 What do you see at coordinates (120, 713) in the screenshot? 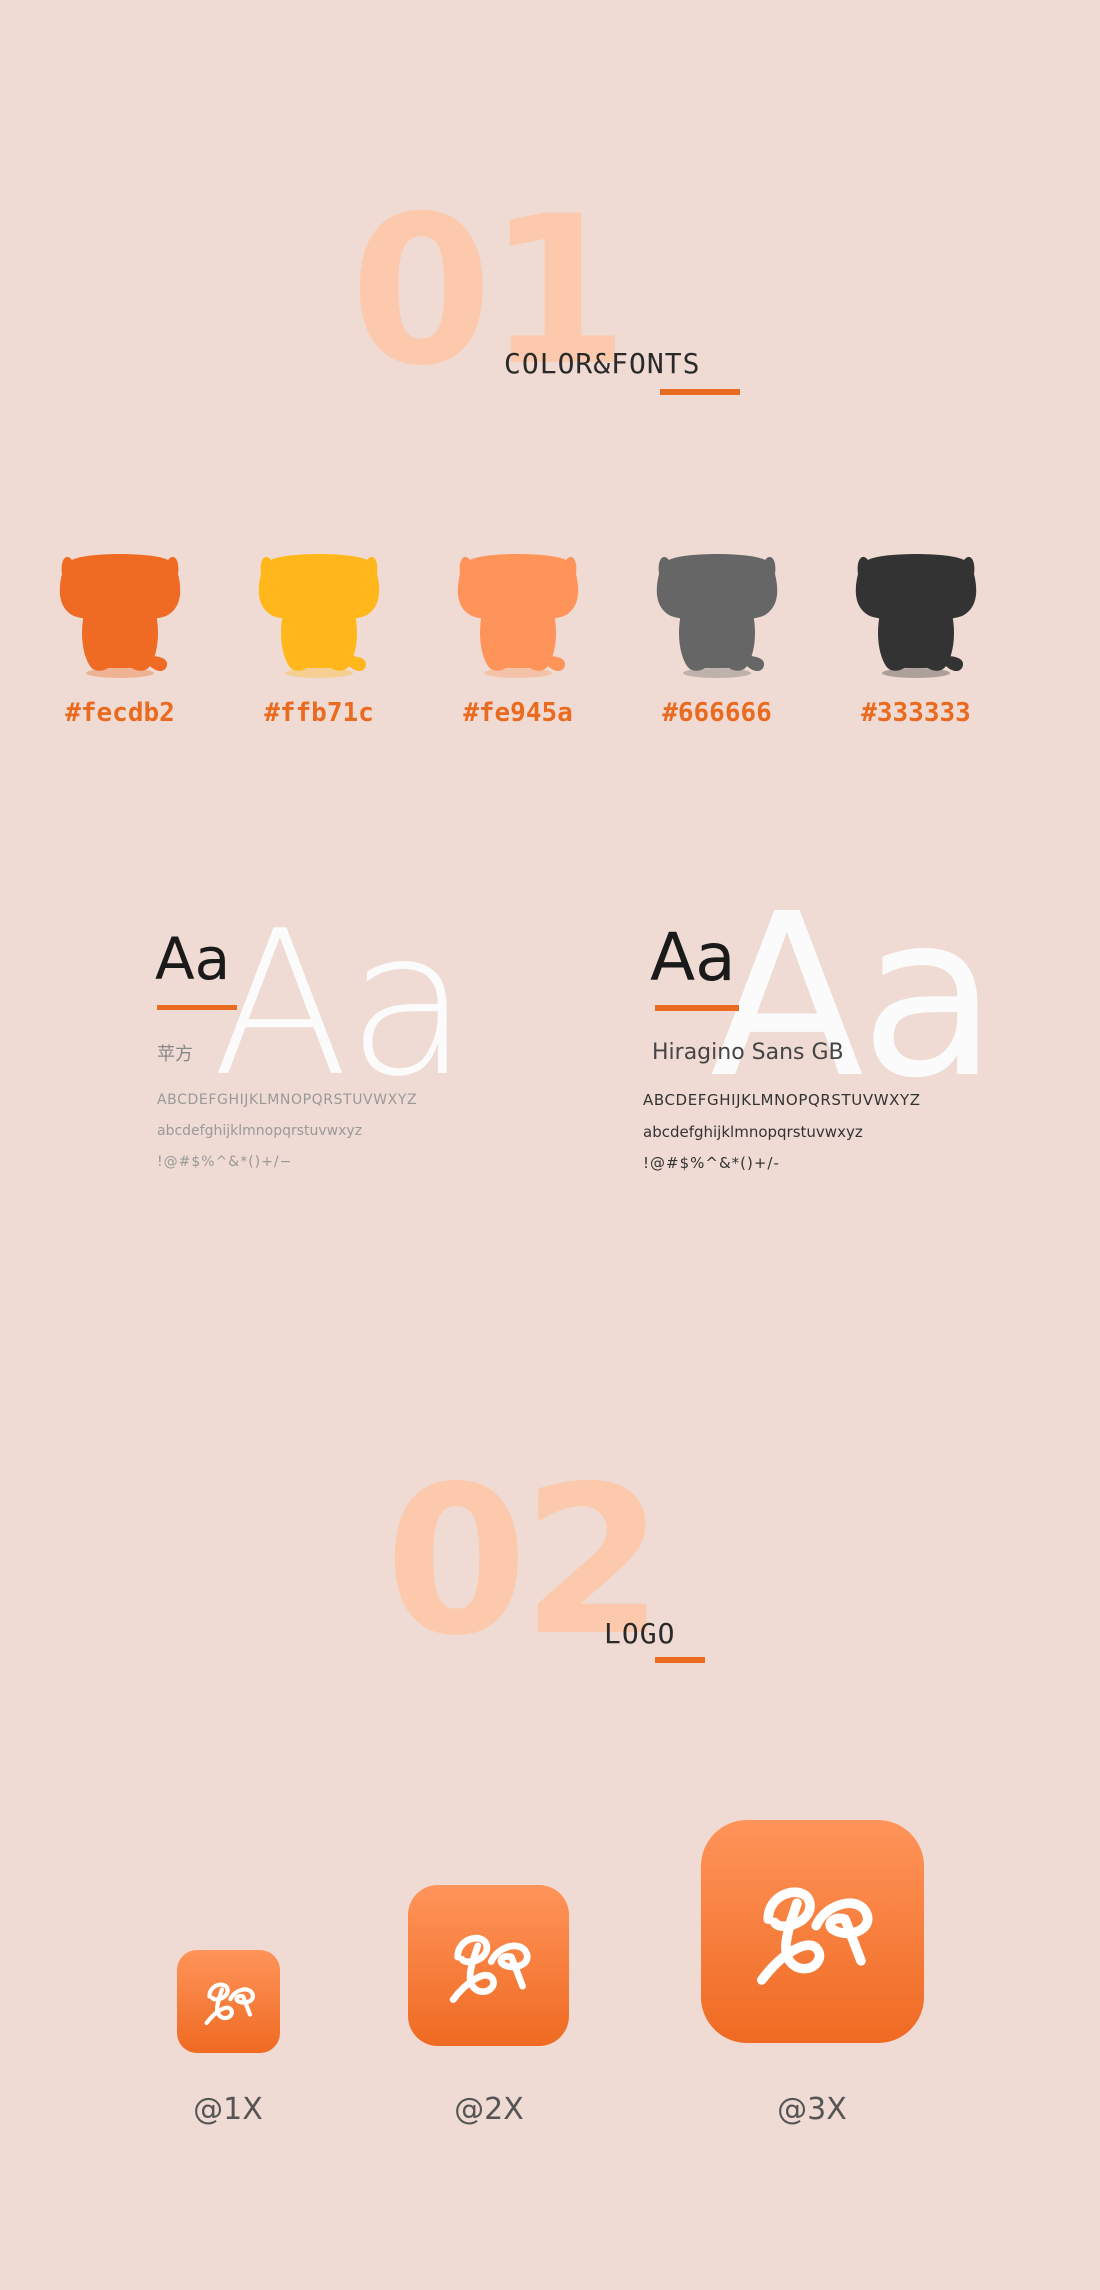
I see `color-hex-label: #fecdb2` at bounding box center [120, 713].